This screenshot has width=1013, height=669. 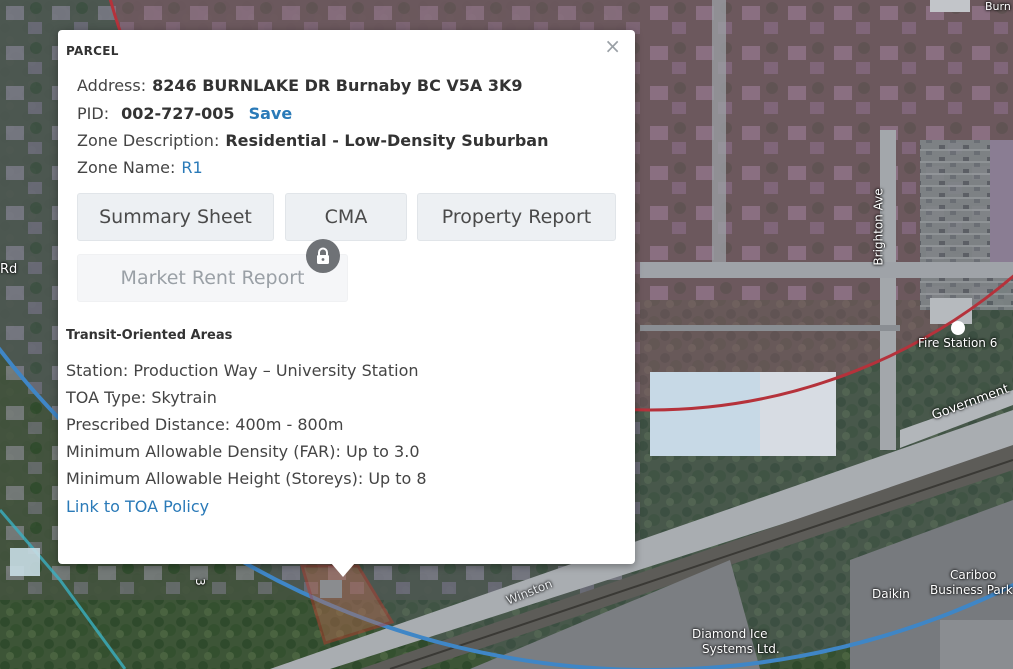 I want to click on place-label-diamond-ice: Diamond Ice, so click(x=730, y=634).